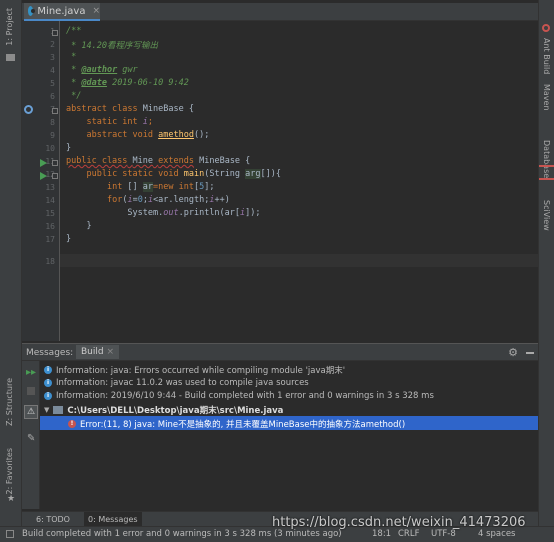 The width and height of the screenshot is (554, 542). Describe the element at coordinates (31, 372) in the screenshot. I see `rerun-icon: ▸▸` at that location.